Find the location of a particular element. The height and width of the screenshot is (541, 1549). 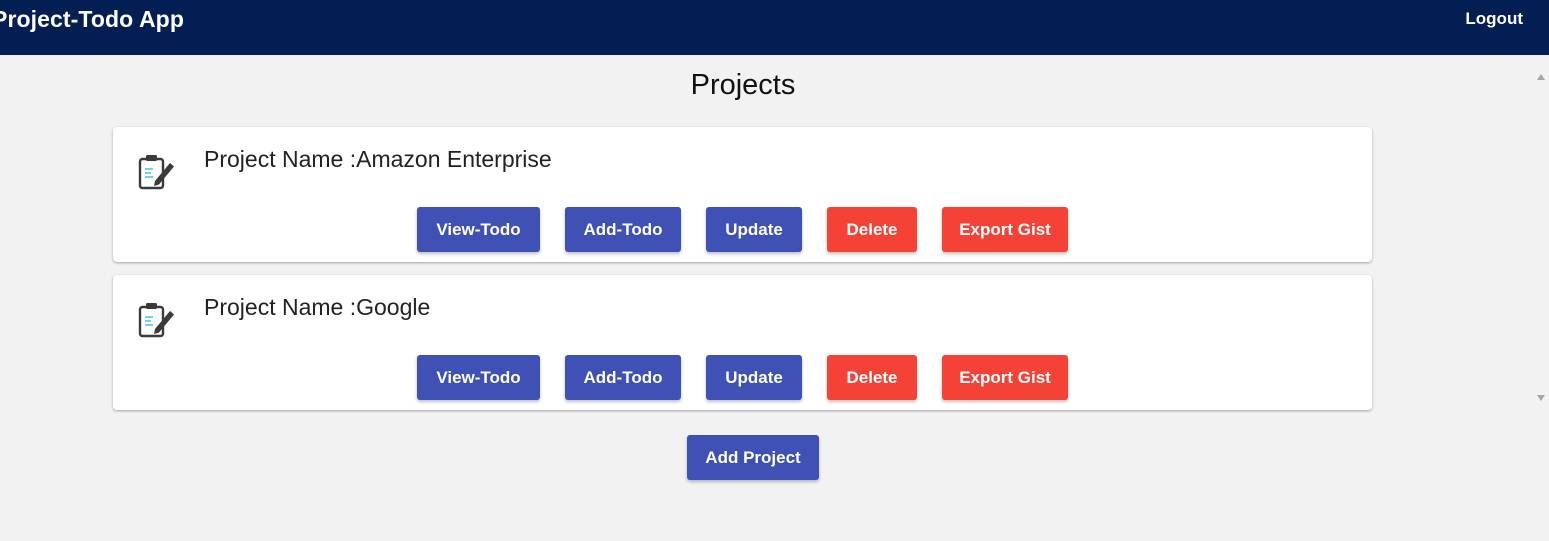

top-navbar: Project-Todo App Logout is located at coordinates (774, 27).